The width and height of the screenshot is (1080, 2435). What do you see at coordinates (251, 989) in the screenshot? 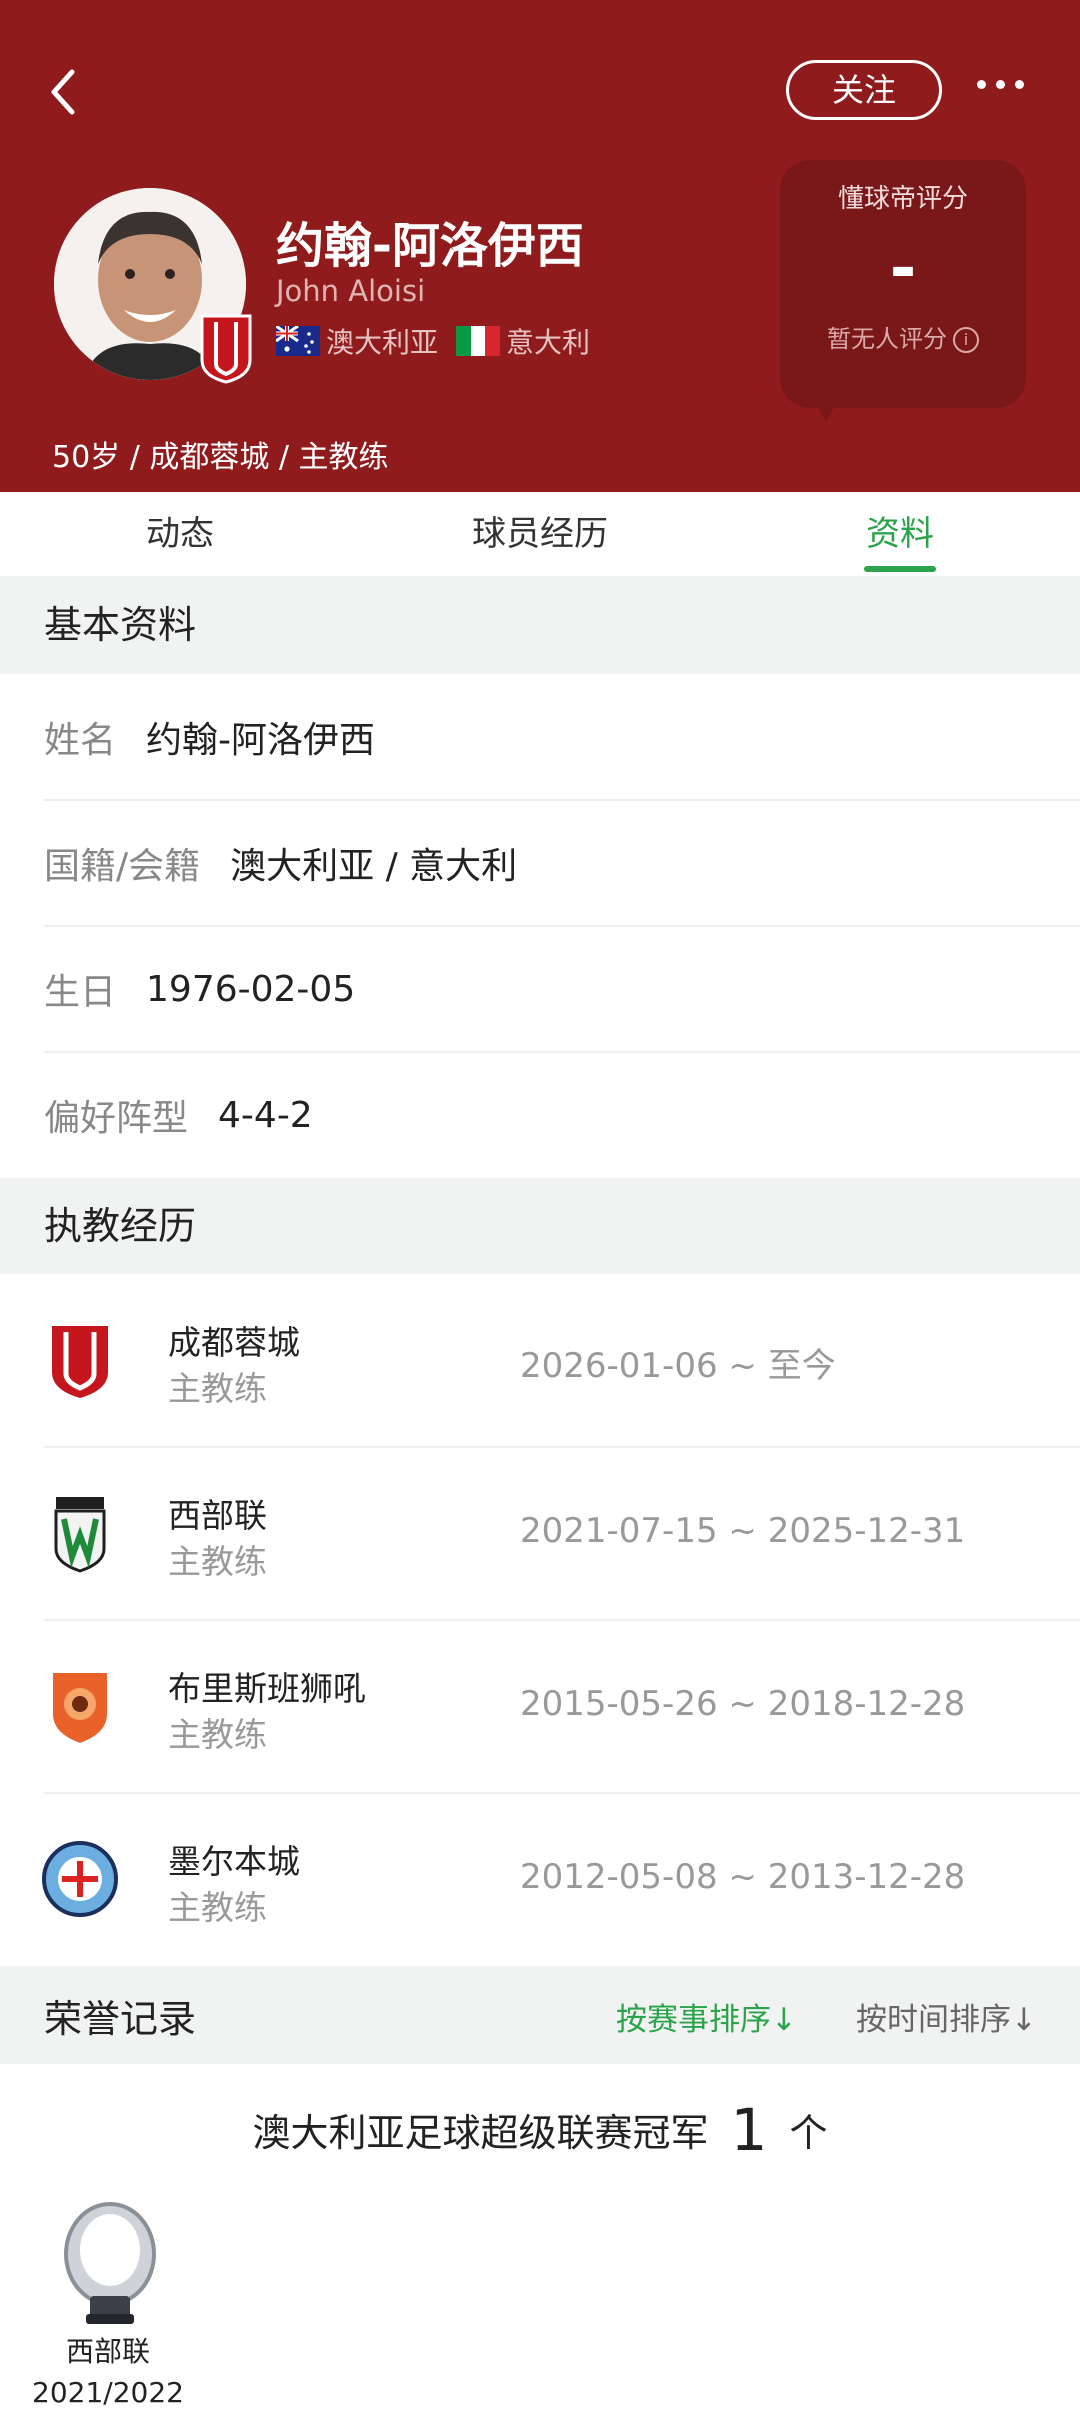
I see `info-value: 1976-02-05` at bounding box center [251, 989].